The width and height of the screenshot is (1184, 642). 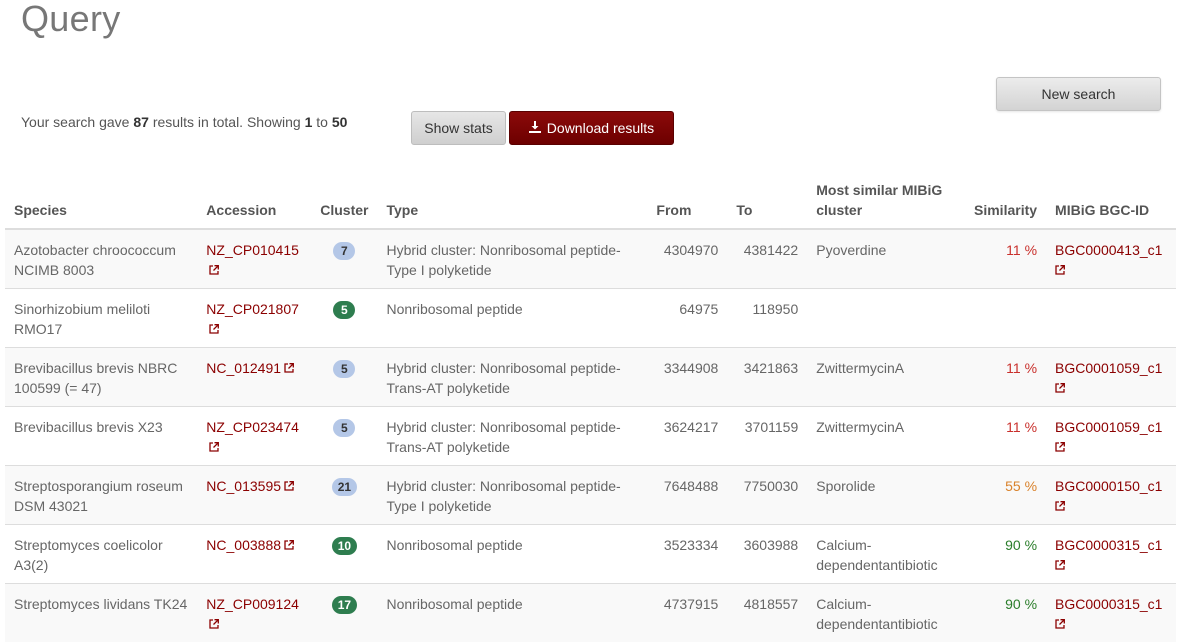 I want to click on cell-type: Nonribosomal peptide, so click(x=512, y=554).